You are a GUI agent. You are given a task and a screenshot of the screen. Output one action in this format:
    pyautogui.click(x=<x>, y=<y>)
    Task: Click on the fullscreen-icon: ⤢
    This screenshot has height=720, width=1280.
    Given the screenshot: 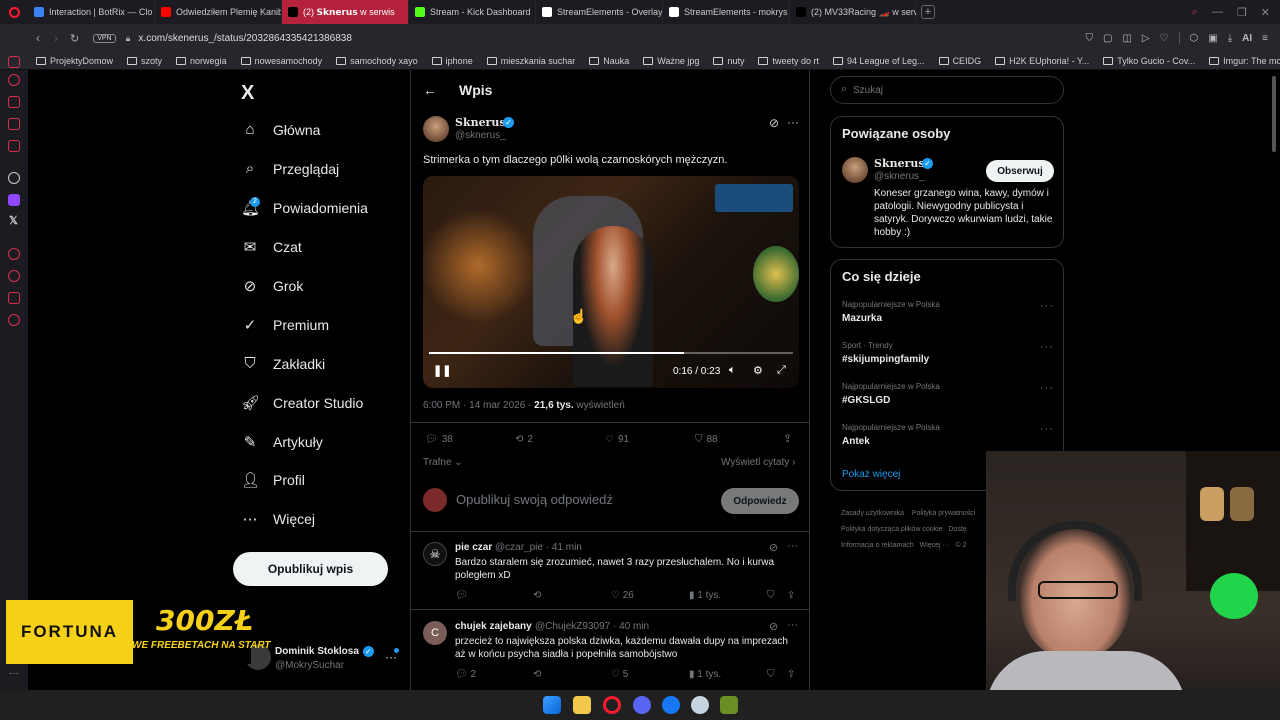 What is the action you would take?
    pyautogui.click(x=781, y=370)
    